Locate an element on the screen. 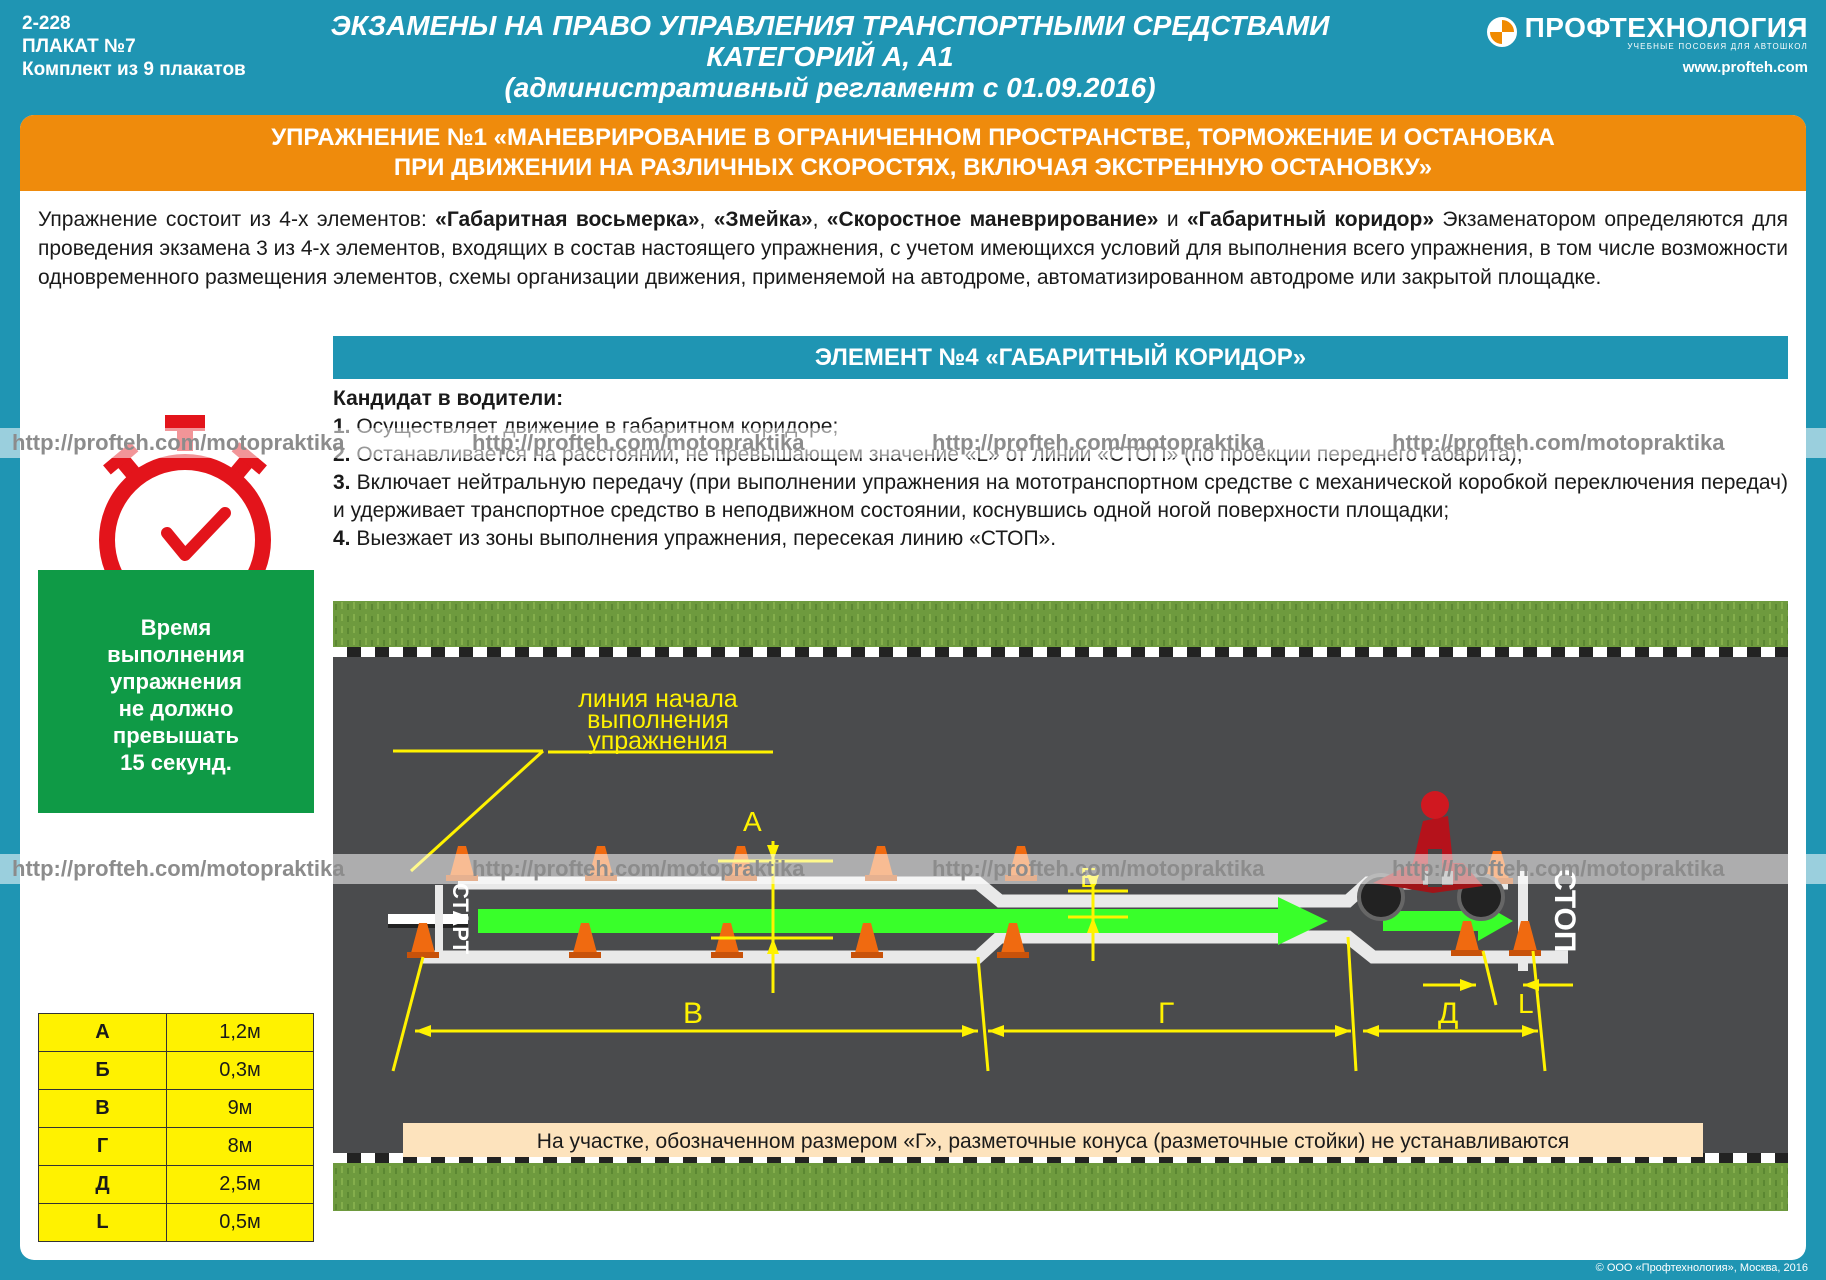 The width and height of the screenshot is (1826, 1280). dim-a-label: А is located at coordinates (752, 821).